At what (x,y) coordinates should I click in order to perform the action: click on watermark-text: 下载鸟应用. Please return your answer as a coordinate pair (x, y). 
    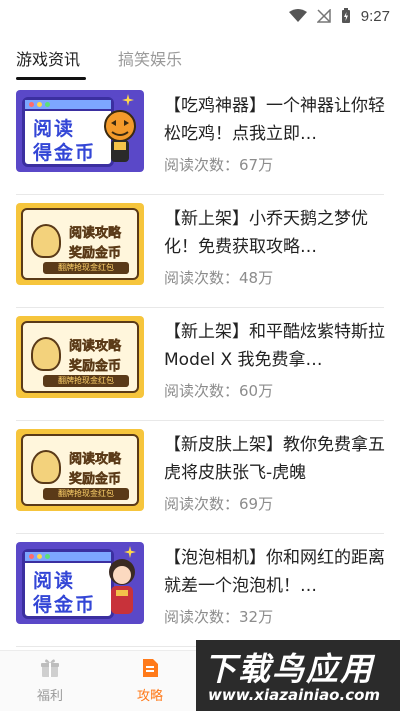
    Looking at the image, I should click on (289, 669).